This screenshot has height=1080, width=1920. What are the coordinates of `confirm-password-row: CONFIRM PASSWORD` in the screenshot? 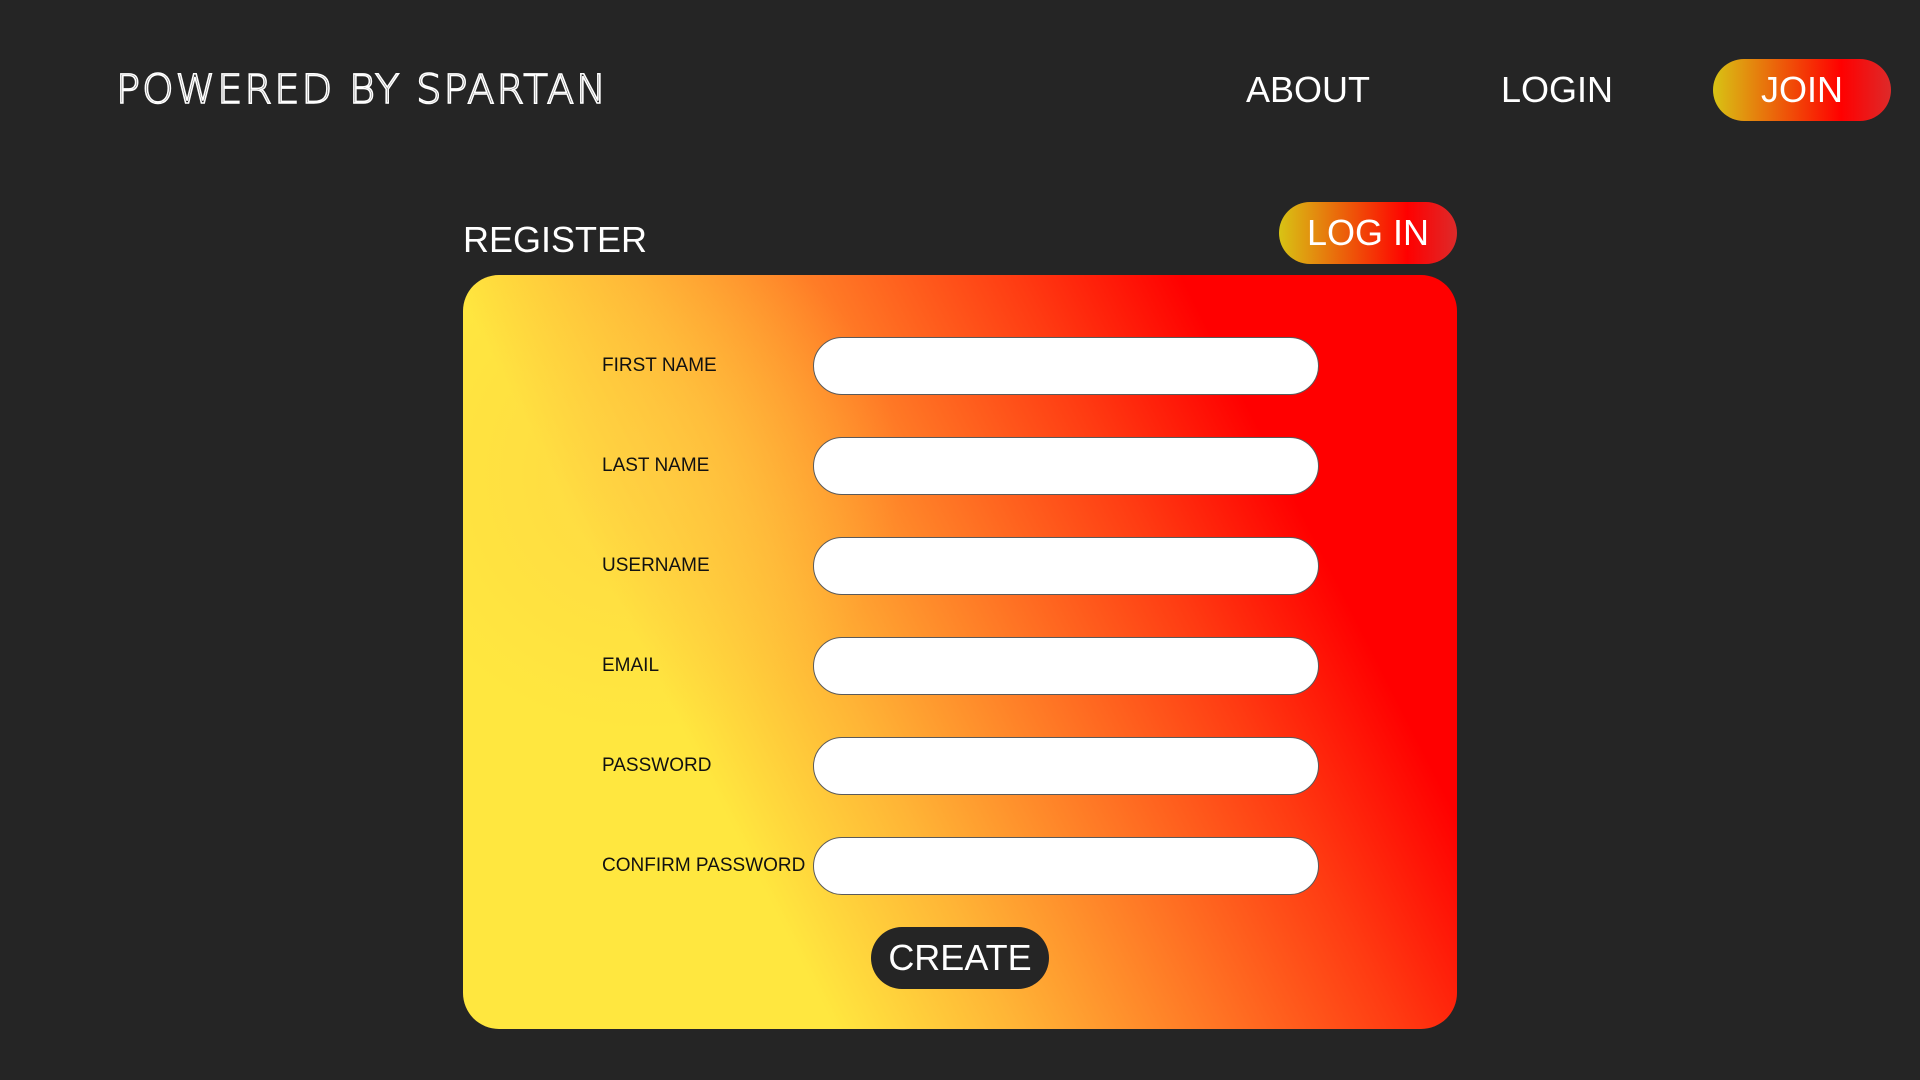 It's located at (960, 866).